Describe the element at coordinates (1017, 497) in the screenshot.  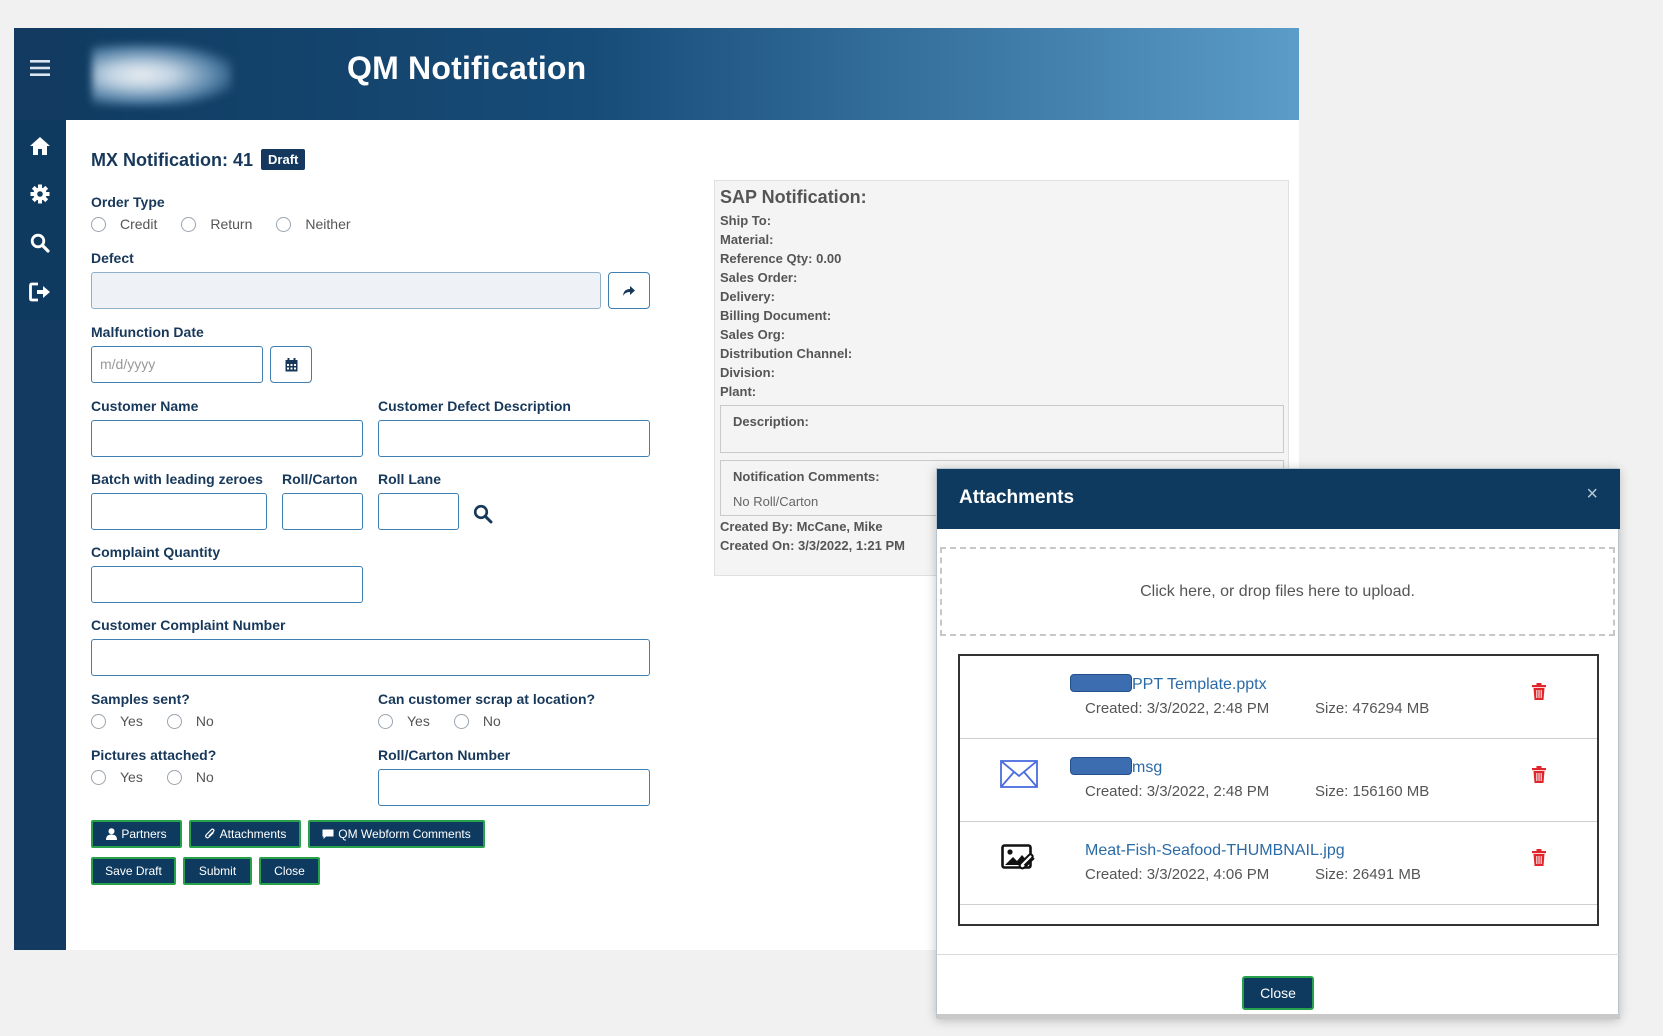
I see `modal-title: Attachments` at that location.